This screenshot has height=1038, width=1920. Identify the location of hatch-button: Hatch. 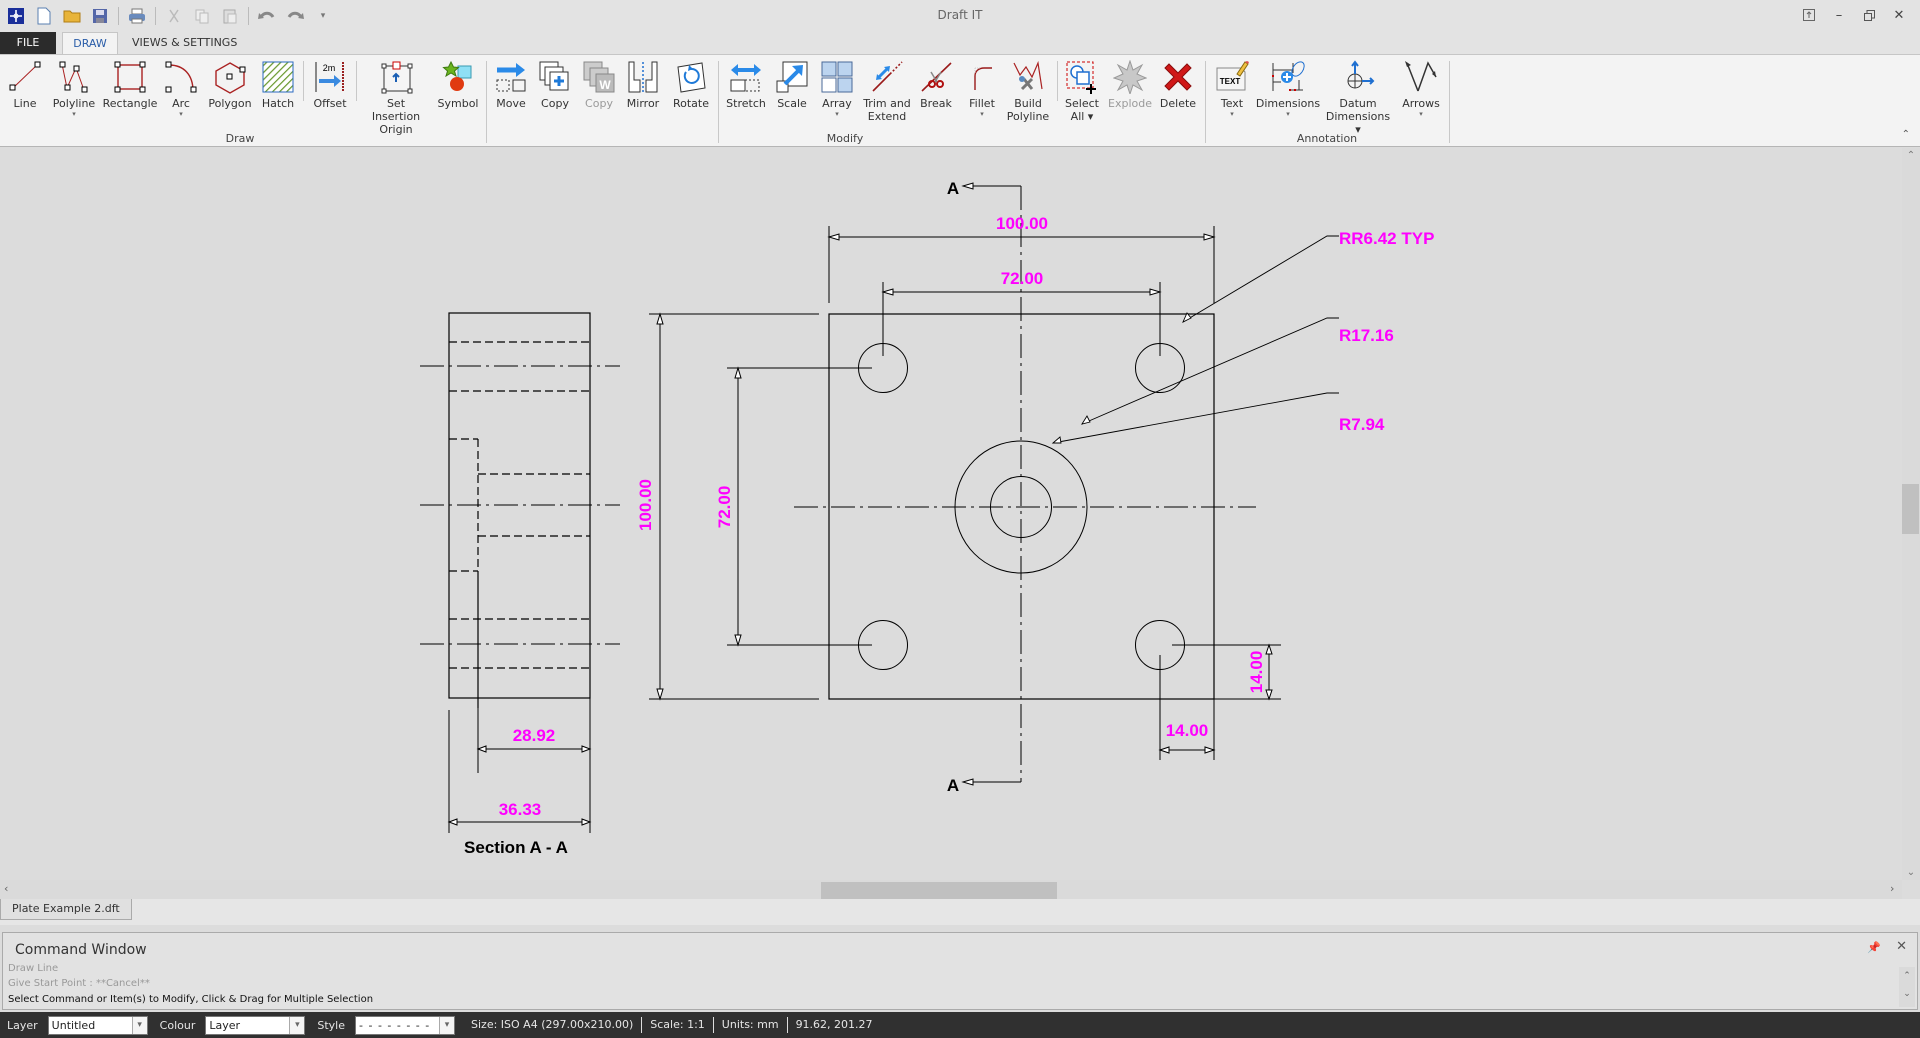
(278, 84).